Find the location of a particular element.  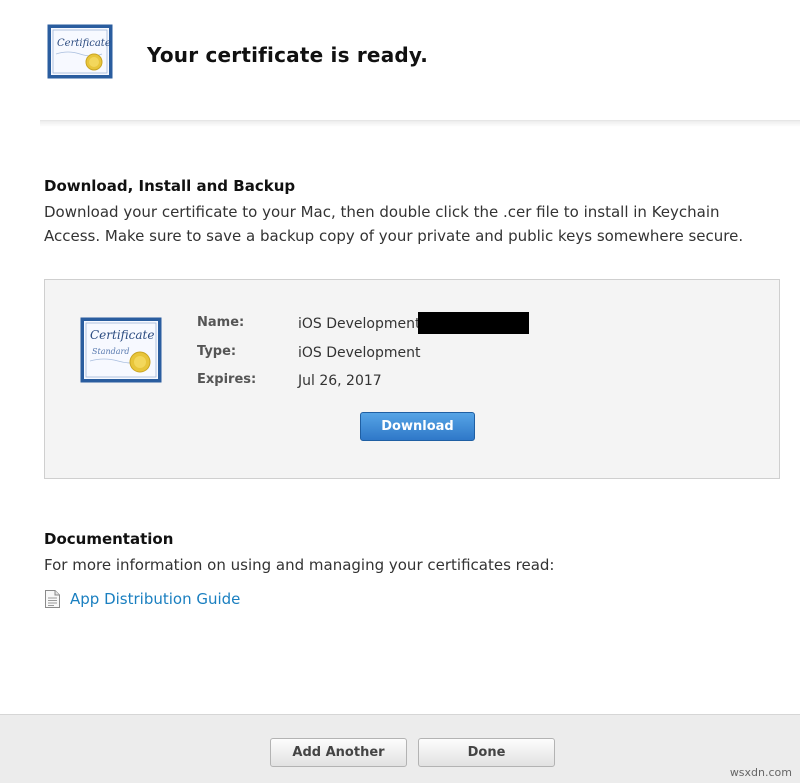

app-distribution-guide-link: App Distribution Guide is located at coordinates (142, 599).